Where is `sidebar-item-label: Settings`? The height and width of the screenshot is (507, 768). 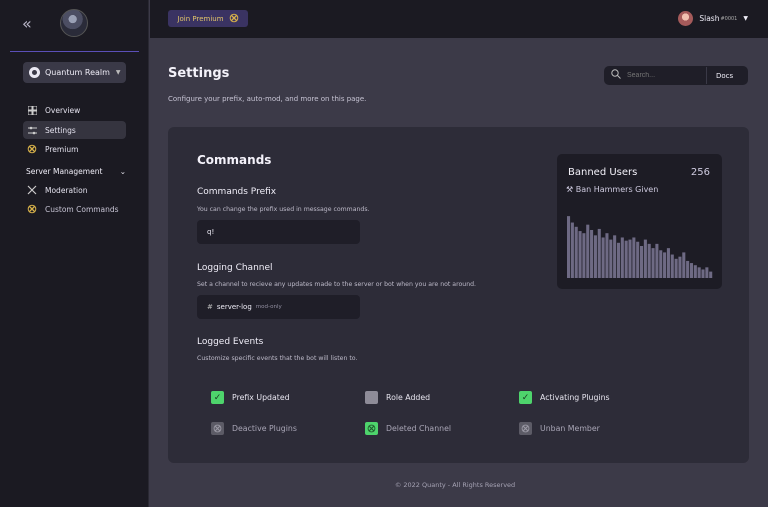
sidebar-item-label: Settings is located at coordinates (60, 130).